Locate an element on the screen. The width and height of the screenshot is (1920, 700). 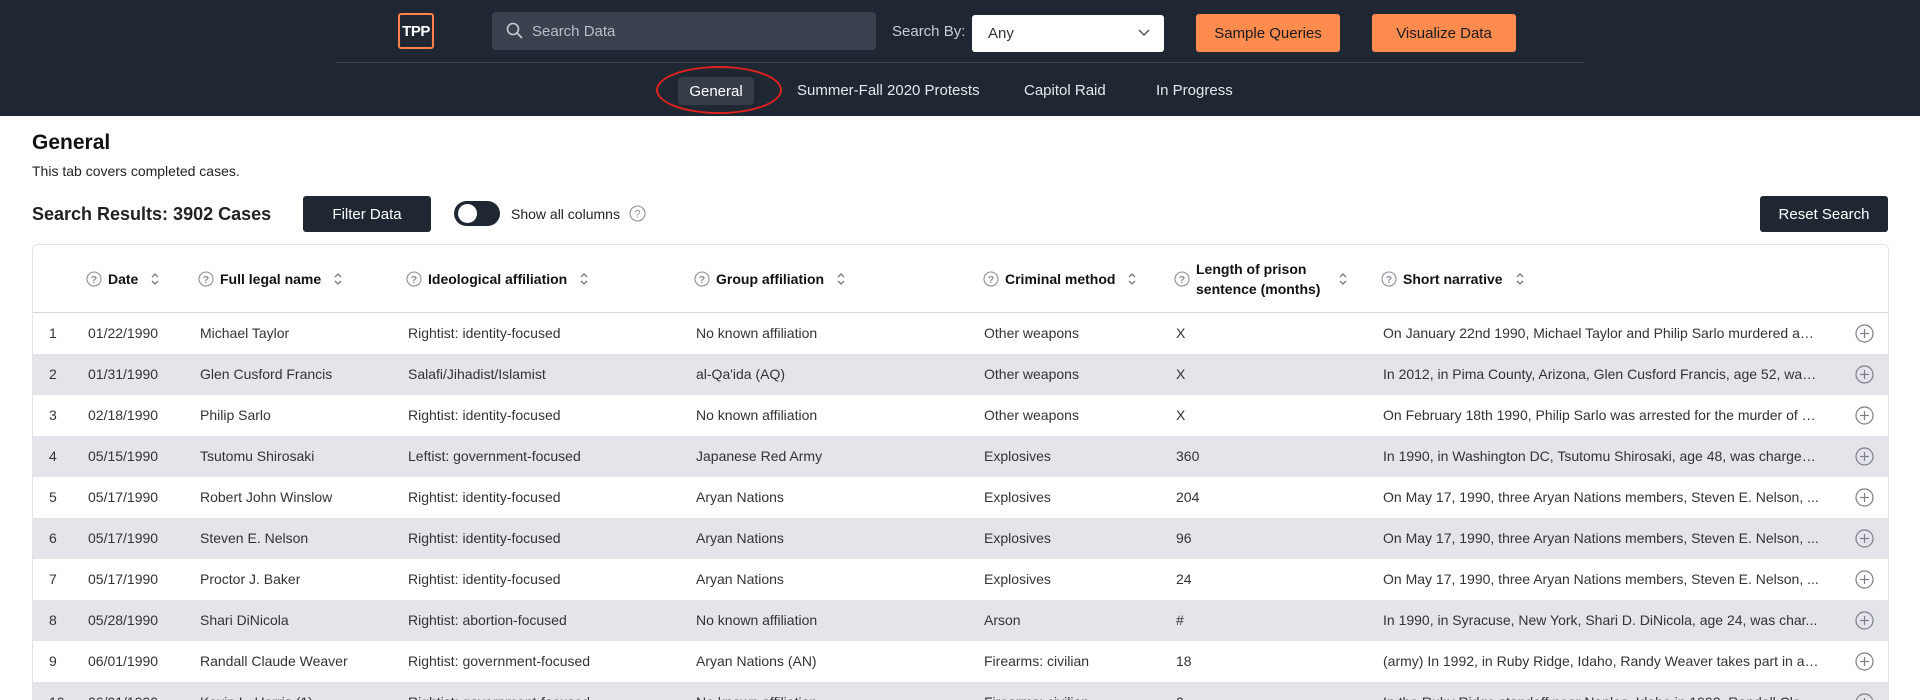
cell-date: 06/01/1990 is located at coordinates (123, 691).